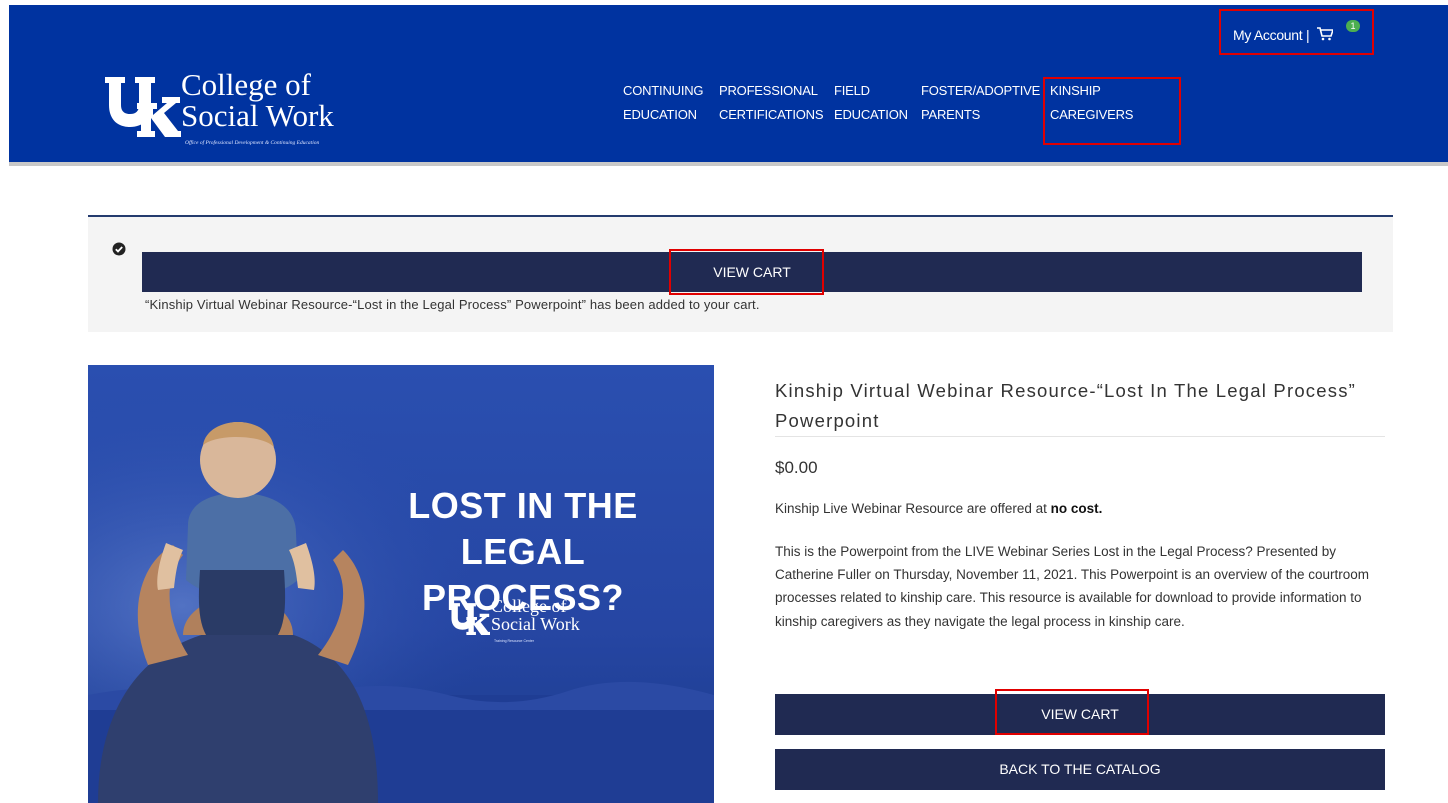  Describe the element at coordinates (1080, 436) in the screenshot. I see `divider` at that location.